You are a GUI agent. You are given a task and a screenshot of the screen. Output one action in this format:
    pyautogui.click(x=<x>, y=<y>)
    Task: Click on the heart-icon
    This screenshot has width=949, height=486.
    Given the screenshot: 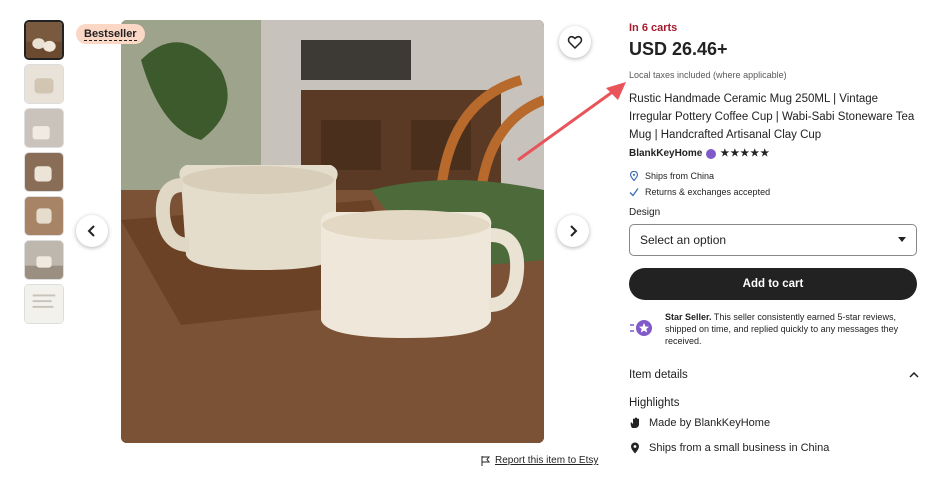 What is the action you would take?
    pyautogui.click(x=575, y=42)
    